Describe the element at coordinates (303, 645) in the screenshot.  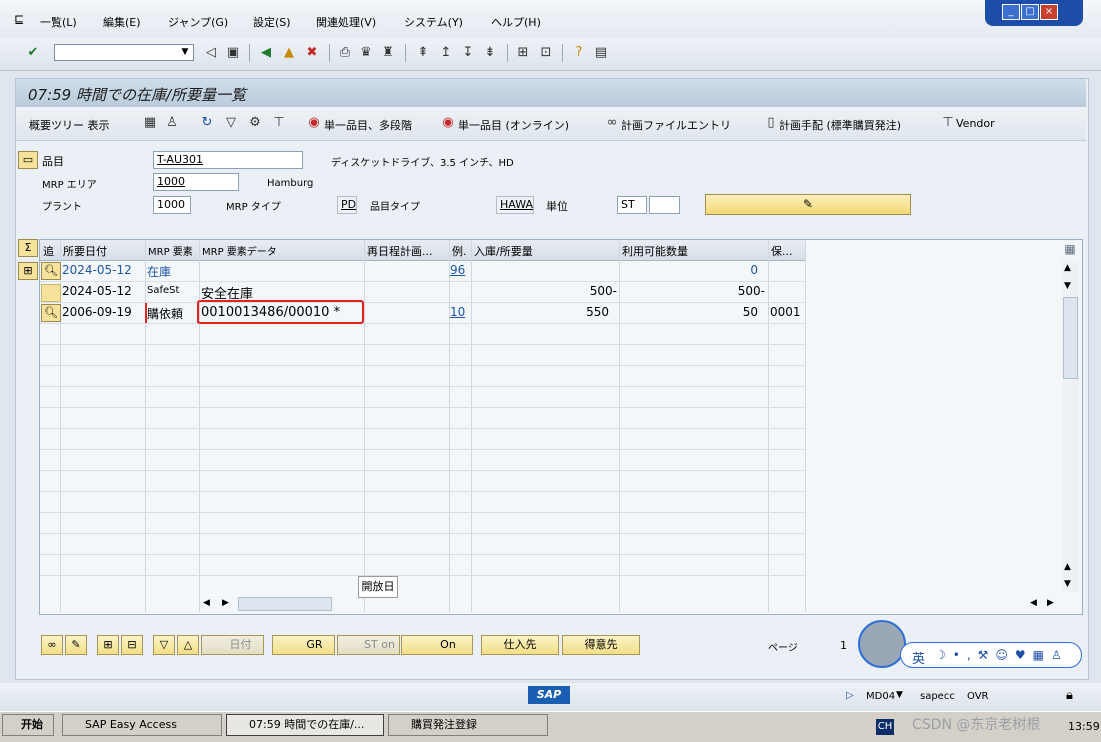
I see `gr-button: GR` at that location.